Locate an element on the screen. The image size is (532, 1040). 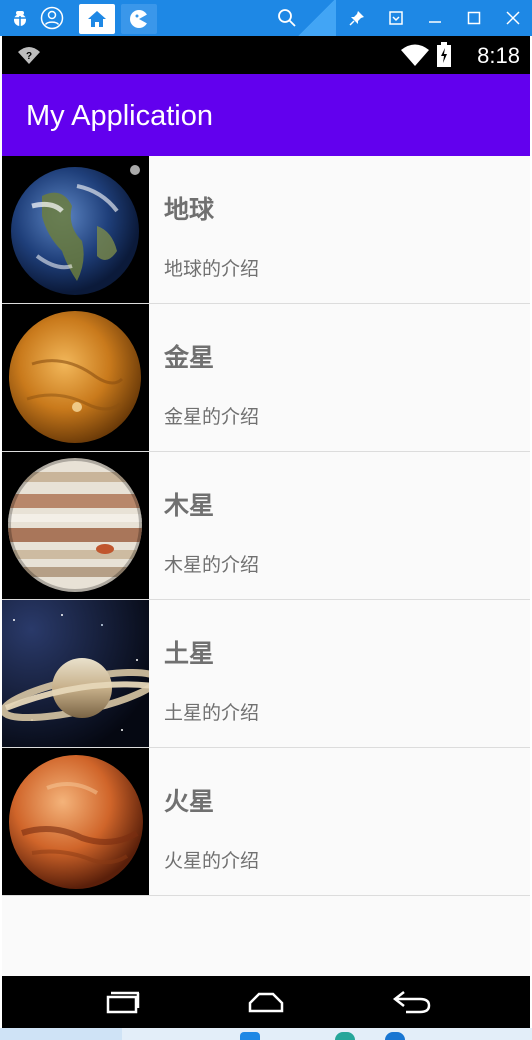
planet-name: 木星 is located at coordinates (189, 506).